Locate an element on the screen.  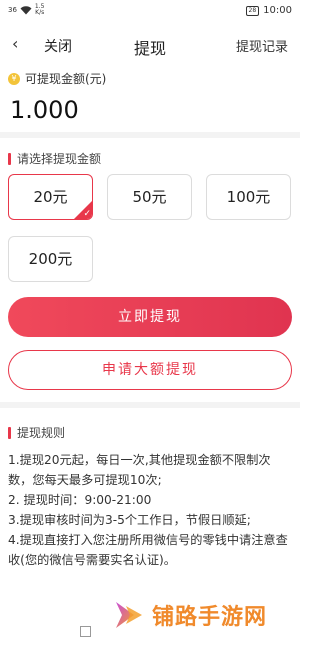
battery-icon: 28 is located at coordinates (252, 10).